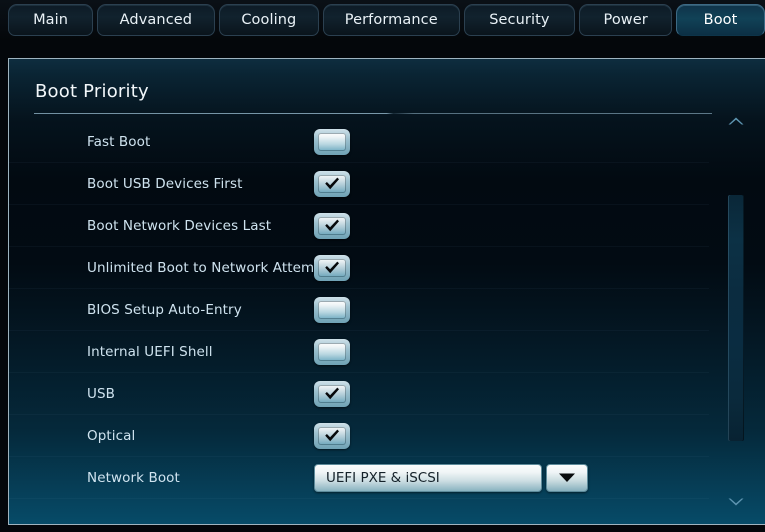  What do you see at coordinates (179, 225) in the screenshot?
I see `setting-label: Boot Network Devices Last` at bounding box center [179, 225].